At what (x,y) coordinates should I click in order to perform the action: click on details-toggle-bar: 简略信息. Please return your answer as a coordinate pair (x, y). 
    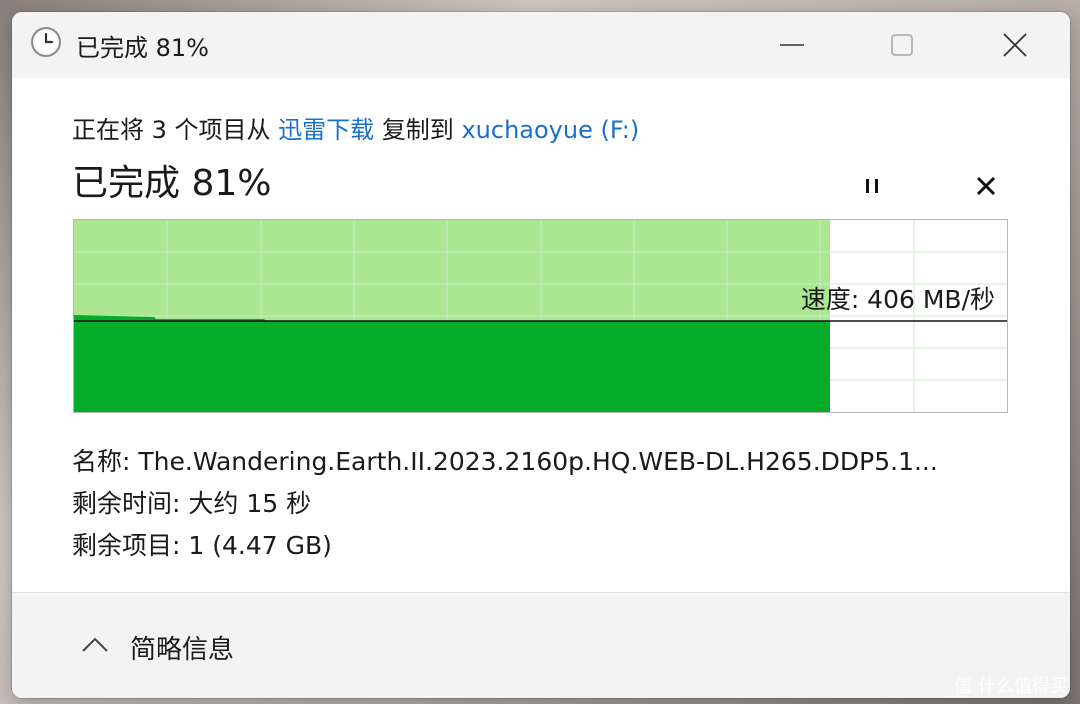
    Looking at the image, I should click on (541, 645).